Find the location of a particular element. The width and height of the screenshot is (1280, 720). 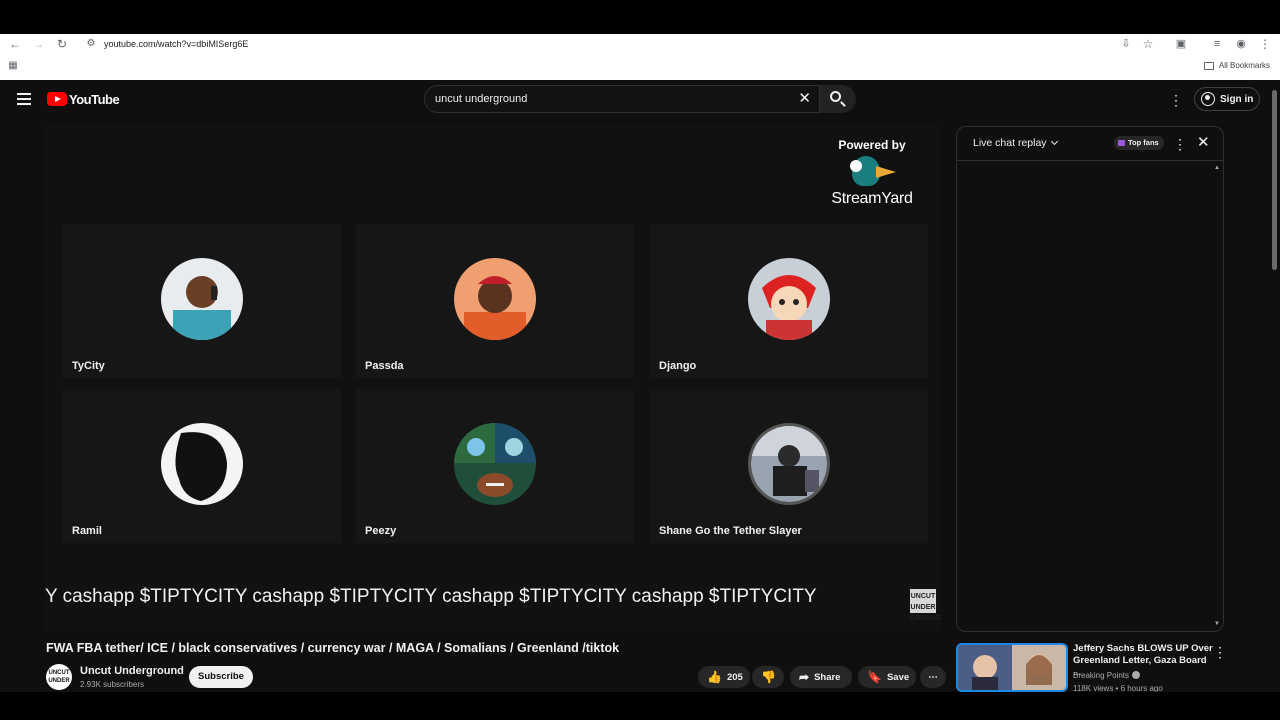

scroll-up-arrow-icon: ▲ is located at coordinates (1217, 168).